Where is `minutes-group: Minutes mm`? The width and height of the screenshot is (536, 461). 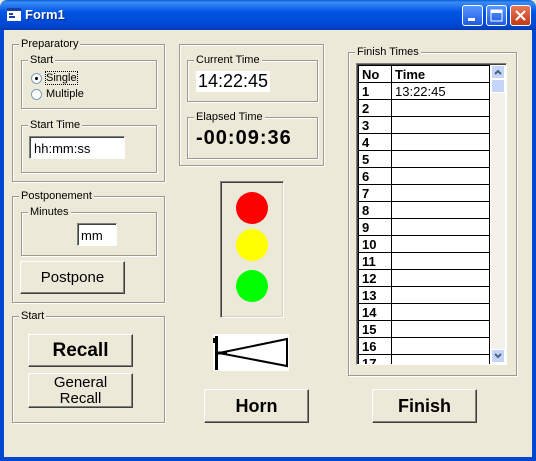
minutes-group: Minutes mm is located at coordinates (89, 231).